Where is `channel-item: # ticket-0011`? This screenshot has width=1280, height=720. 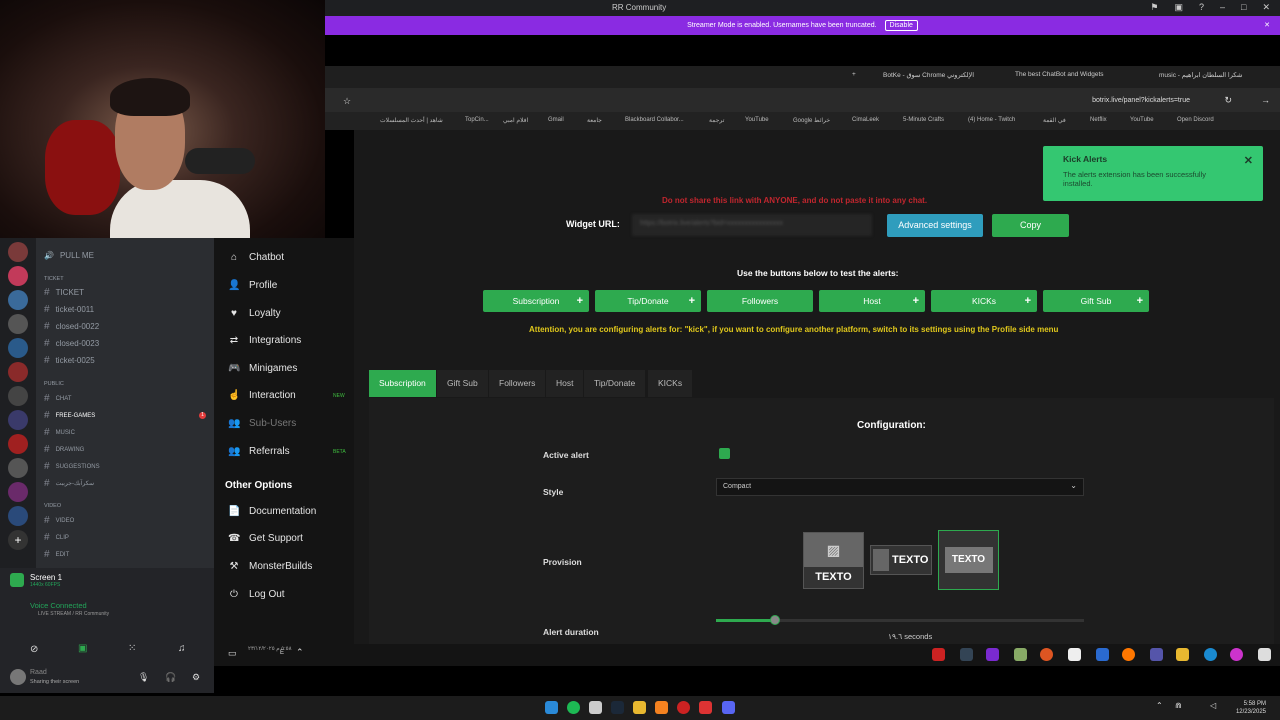
channel-item: # ticket-0011 is located at coordinates (69, 309).